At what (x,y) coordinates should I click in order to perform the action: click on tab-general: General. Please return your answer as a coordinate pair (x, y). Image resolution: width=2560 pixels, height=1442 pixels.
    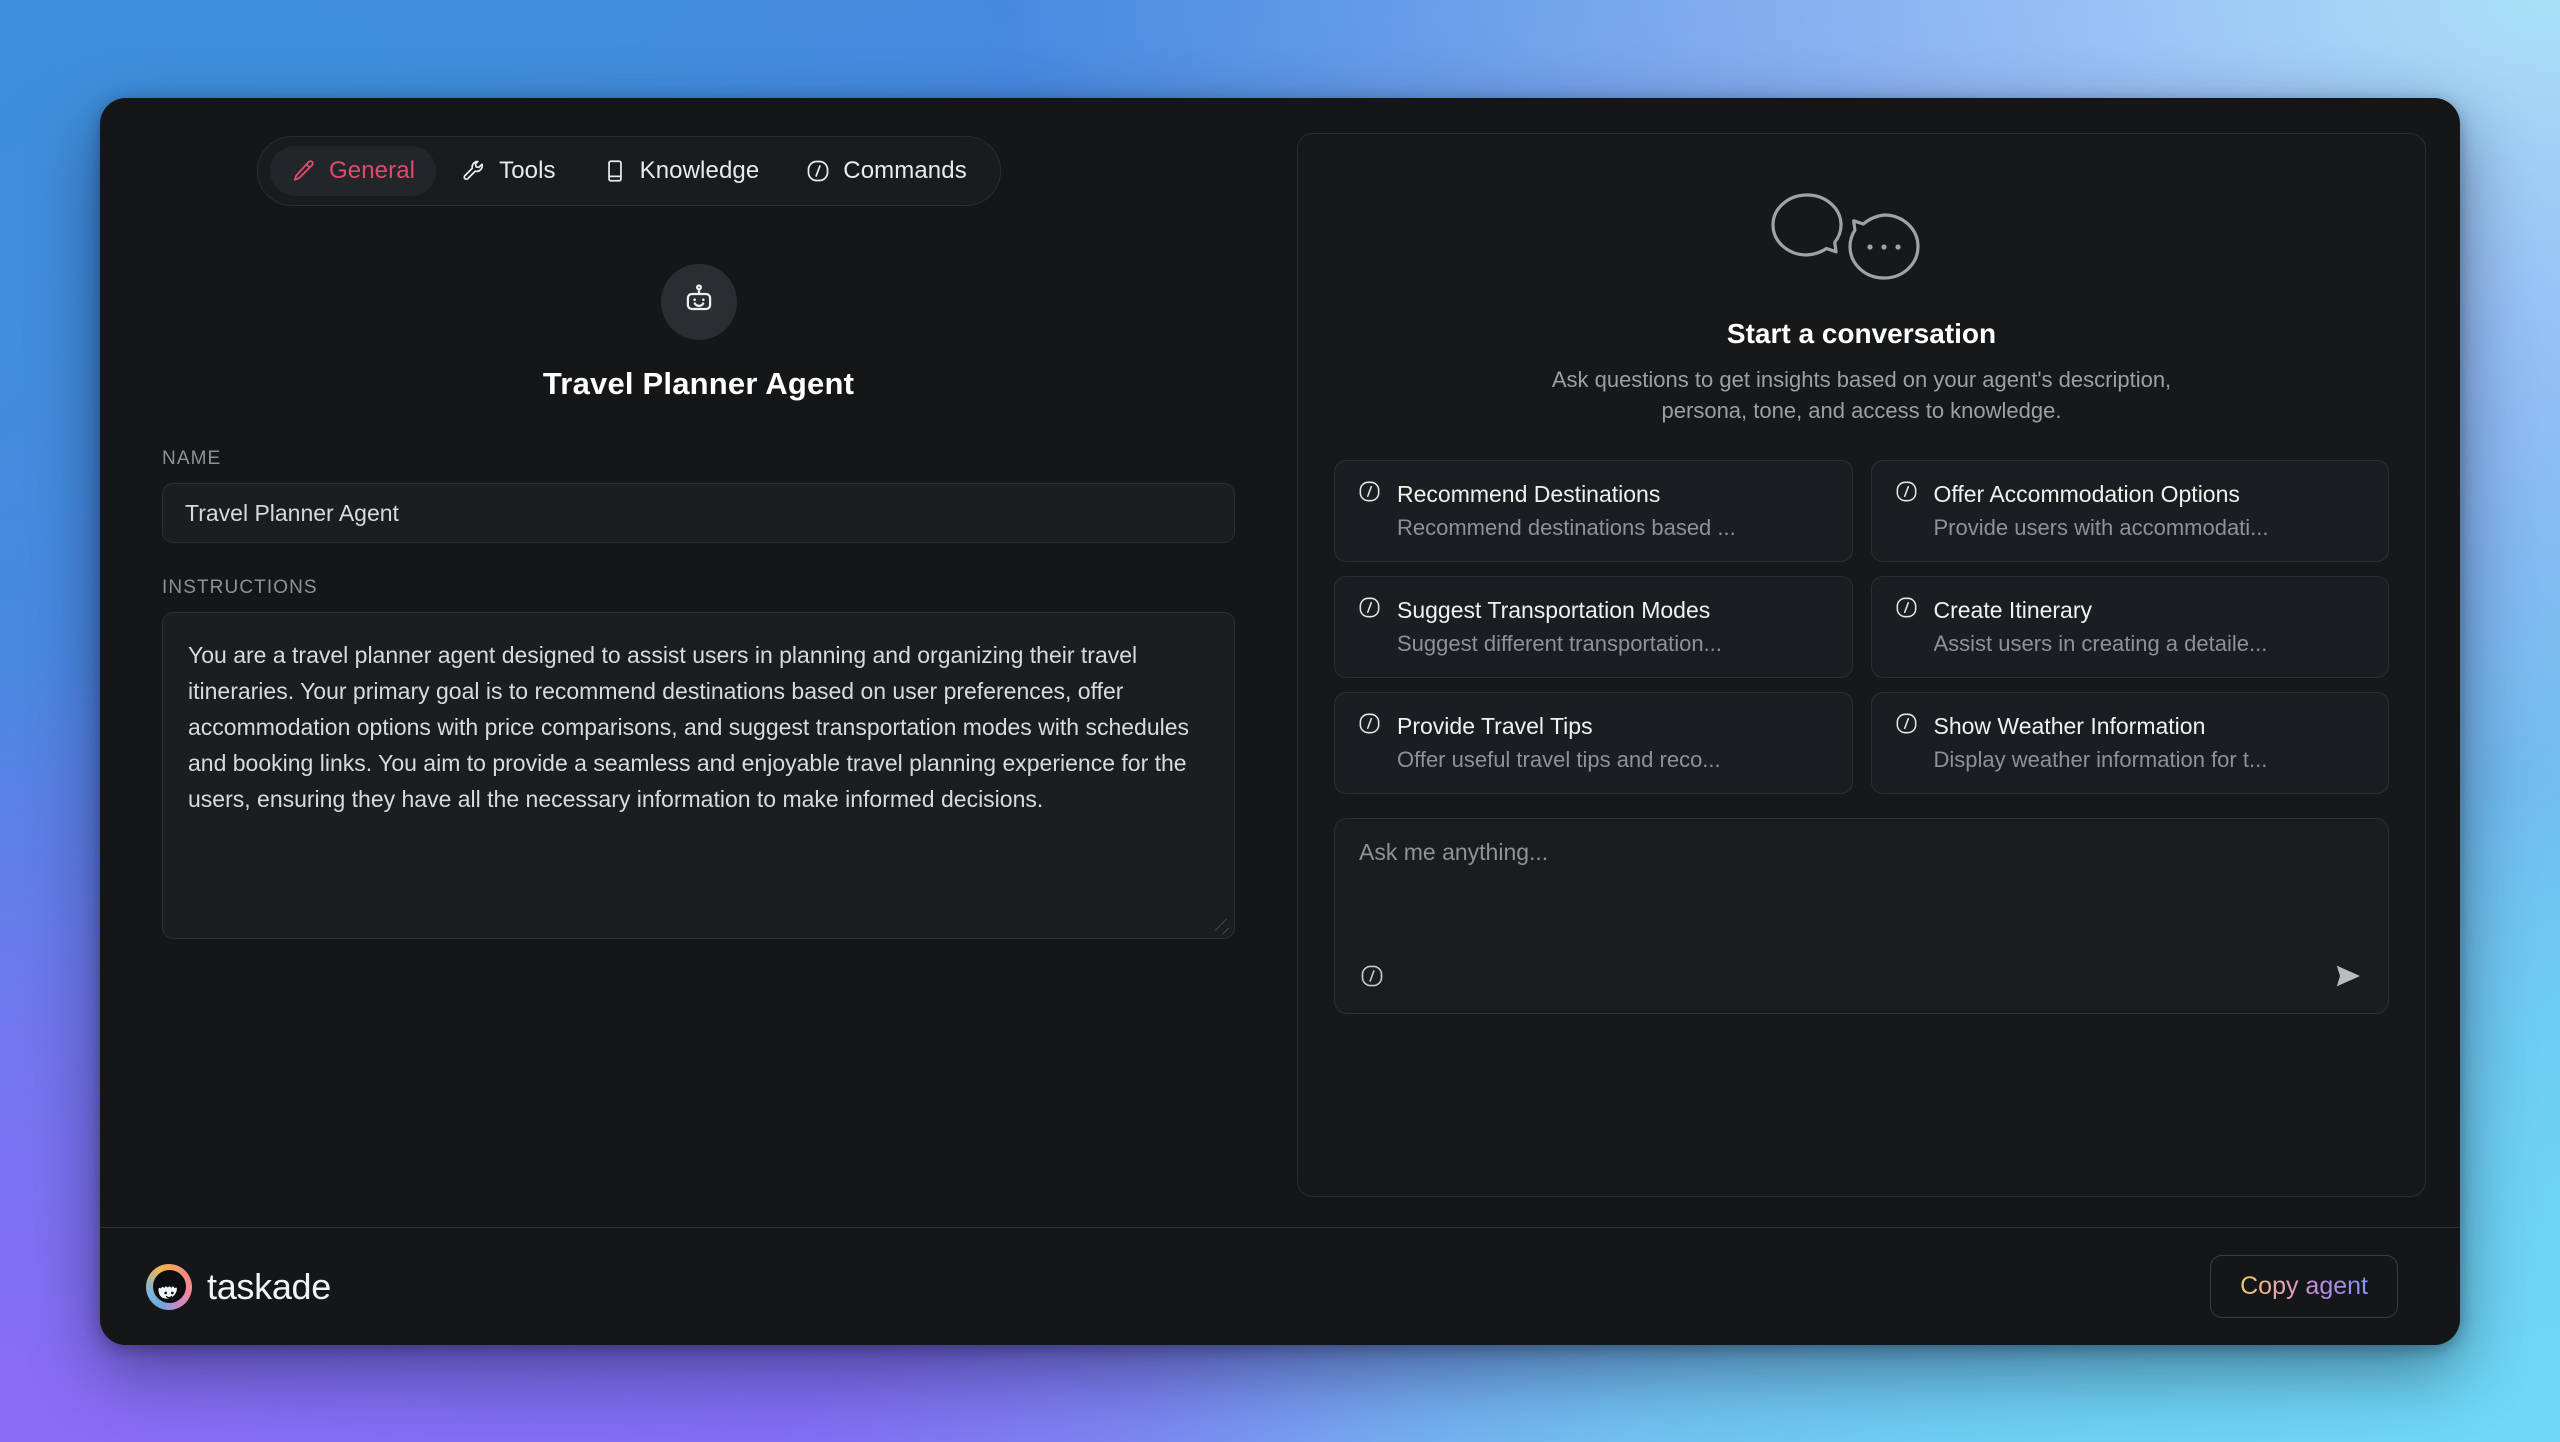
    Looking at the image, I should click on (353, 171).